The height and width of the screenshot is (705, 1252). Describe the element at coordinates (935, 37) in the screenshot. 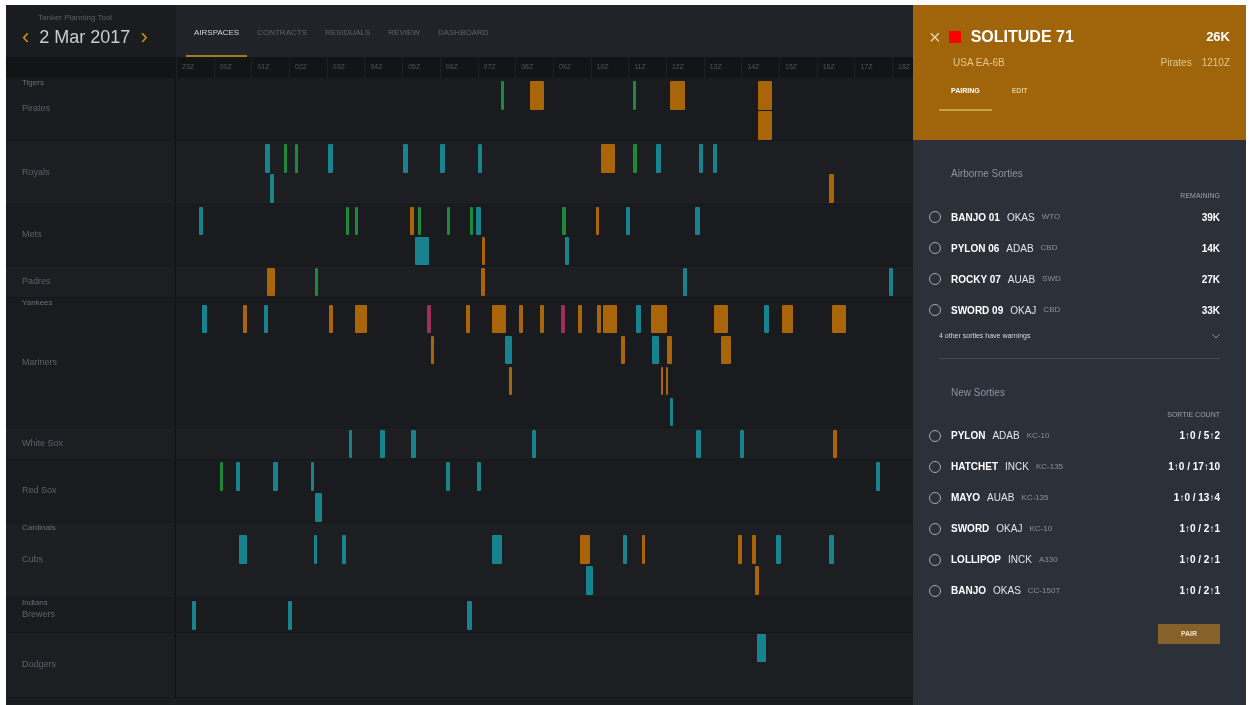

I see `close-button: ×` at that location.